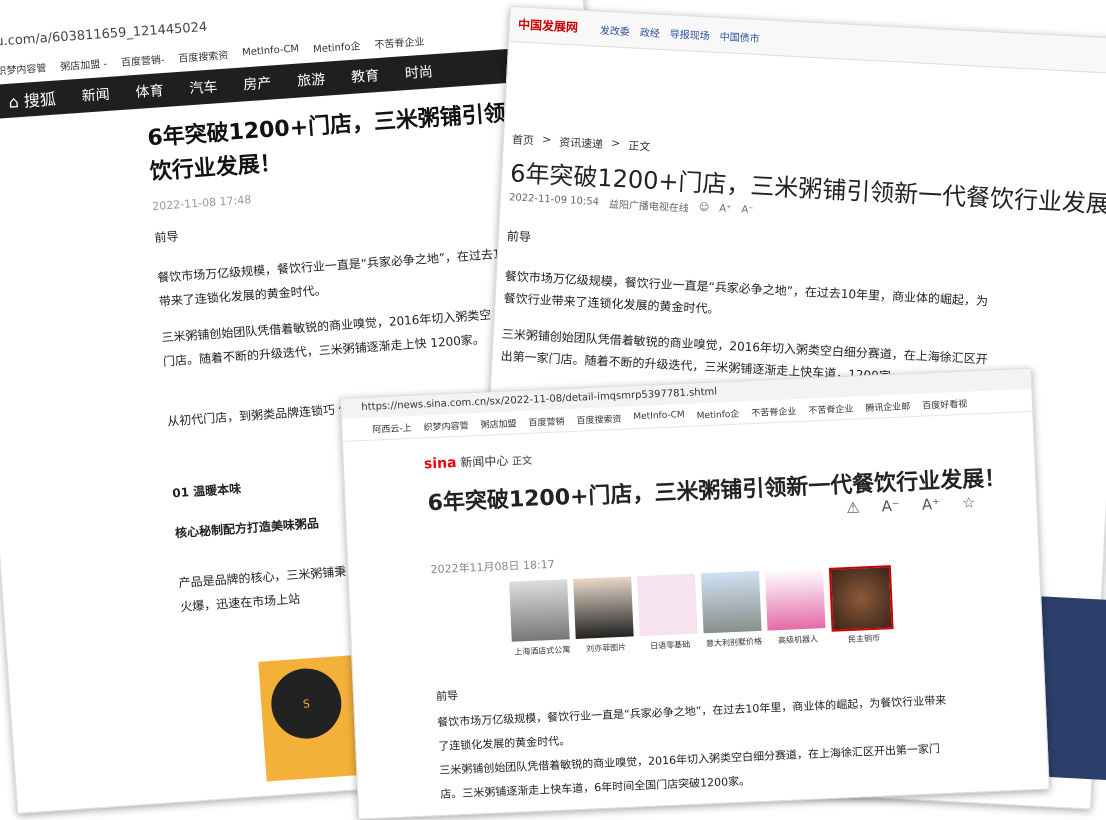 Image resolution: width=1106 pixels, height=820 pixels. Describe the element at coordinates (523, 139) in the screenshot. I see `breadcrumb-home: 首页` at that location.